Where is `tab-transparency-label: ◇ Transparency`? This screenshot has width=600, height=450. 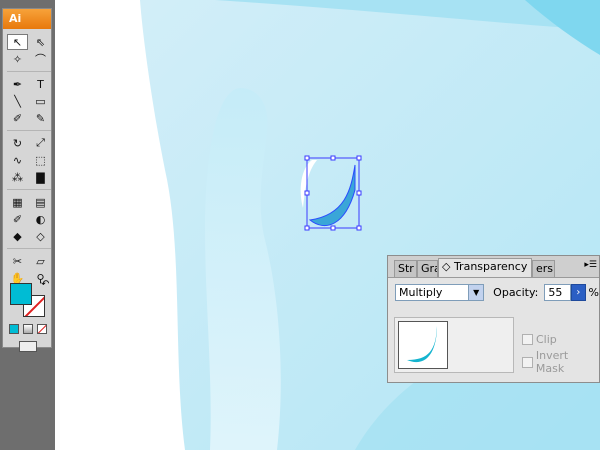 tab-transparency-label: ◇ Transparency is located at coordinates (485, 266).